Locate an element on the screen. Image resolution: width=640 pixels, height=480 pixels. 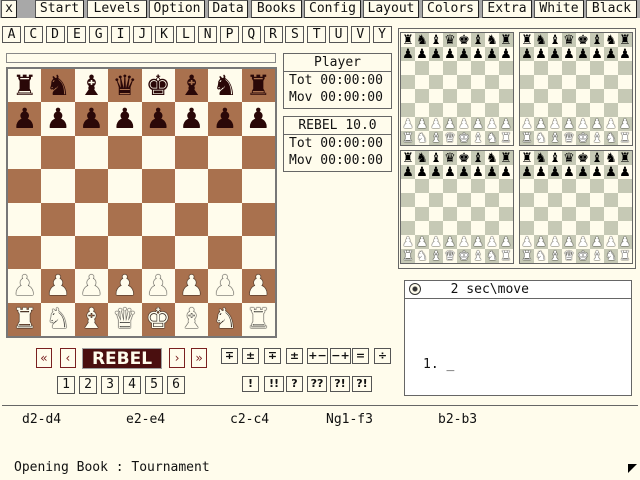
book-move-4: Ng1-f3 is located at coordinates (349, 419).